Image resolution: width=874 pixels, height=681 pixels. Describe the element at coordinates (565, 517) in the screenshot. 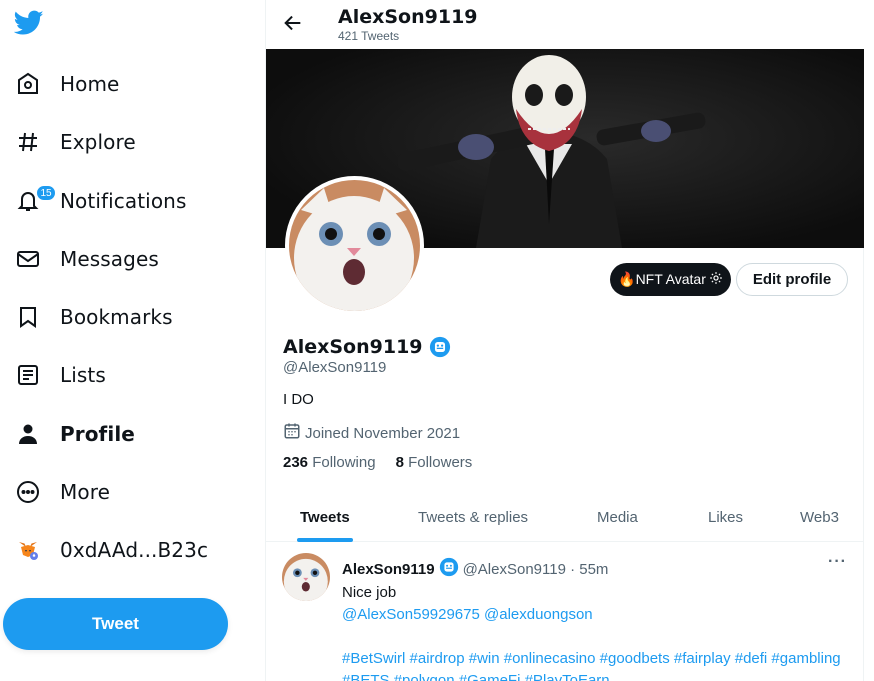

I see `profile-tabs: Tweets Tweets & replies Media Likes Web3` at that location.